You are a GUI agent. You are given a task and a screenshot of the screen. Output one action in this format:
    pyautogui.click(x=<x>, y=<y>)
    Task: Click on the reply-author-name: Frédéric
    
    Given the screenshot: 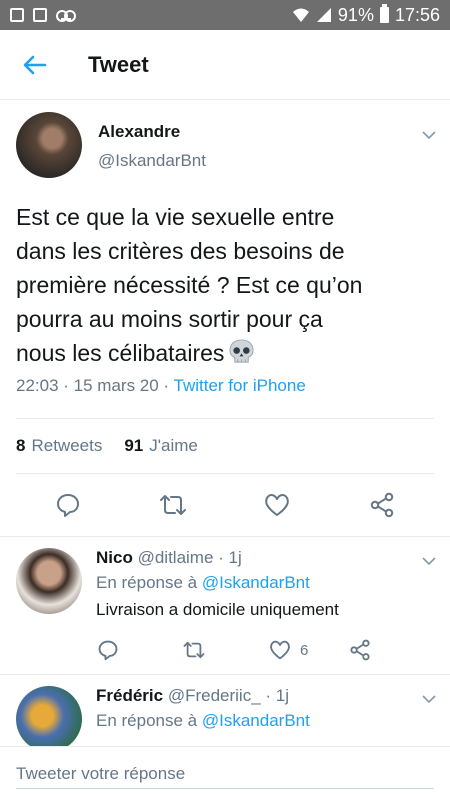 What is the action you would take?
    pyautogui.click(x=129, y=695)
    